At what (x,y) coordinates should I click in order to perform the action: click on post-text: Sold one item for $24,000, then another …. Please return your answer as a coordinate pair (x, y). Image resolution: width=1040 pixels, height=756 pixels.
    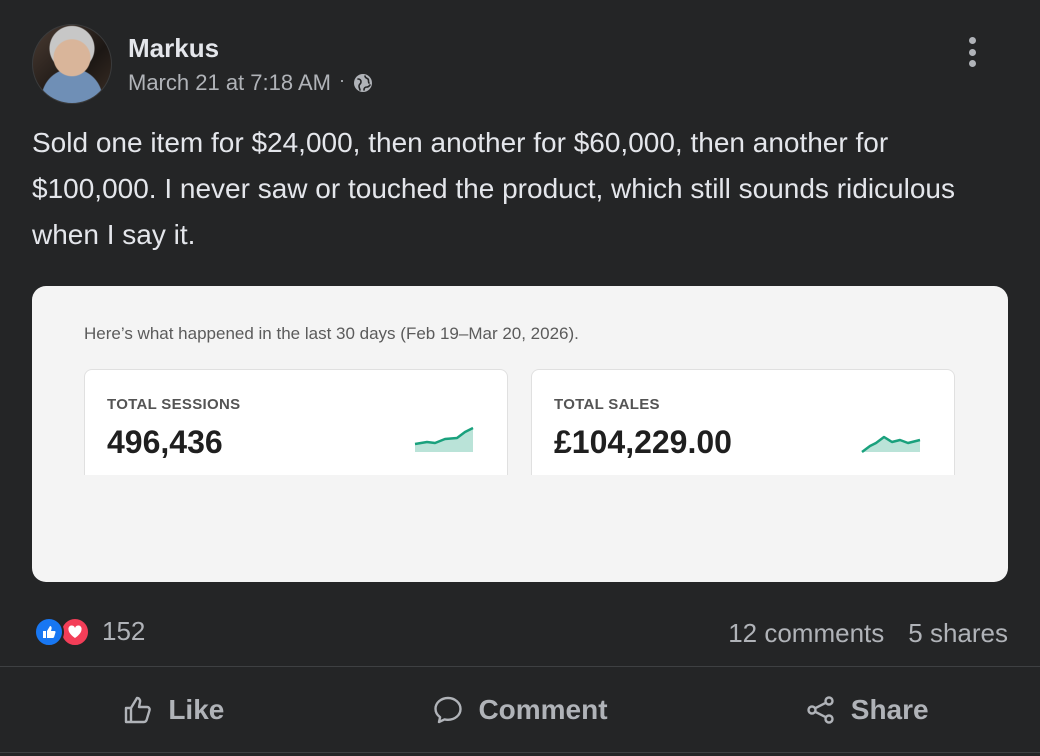
    Looking at the image, I should click on (493, 188).